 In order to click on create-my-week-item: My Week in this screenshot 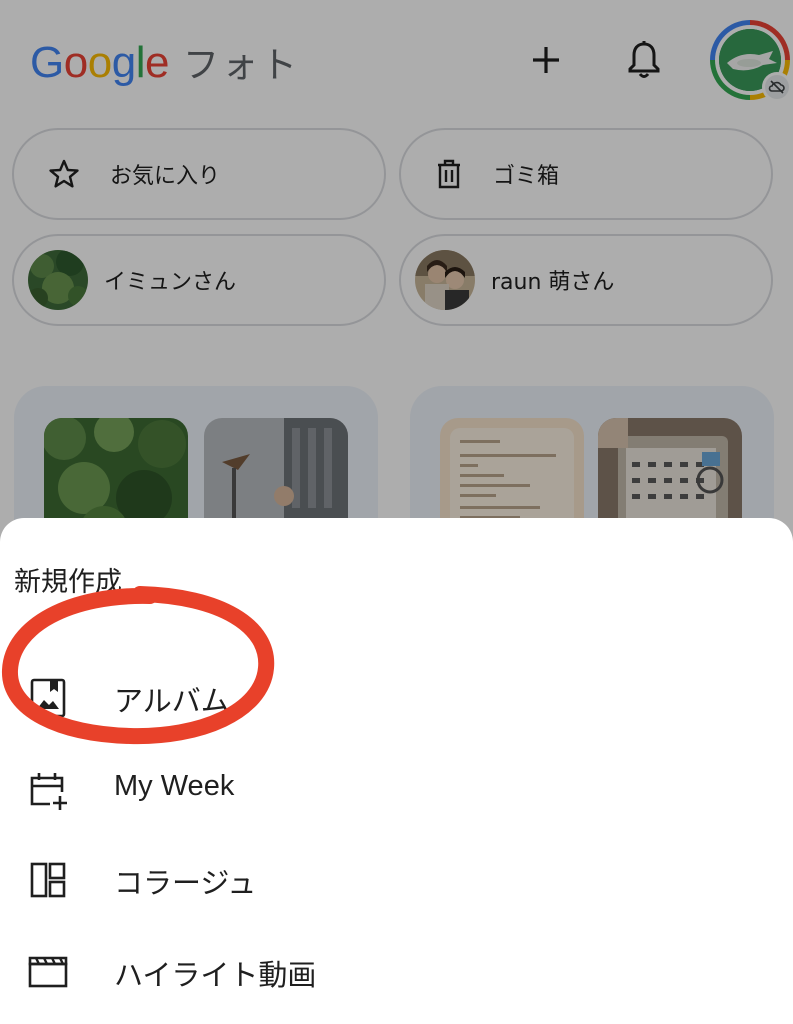, I will do `click(396, 789)`.